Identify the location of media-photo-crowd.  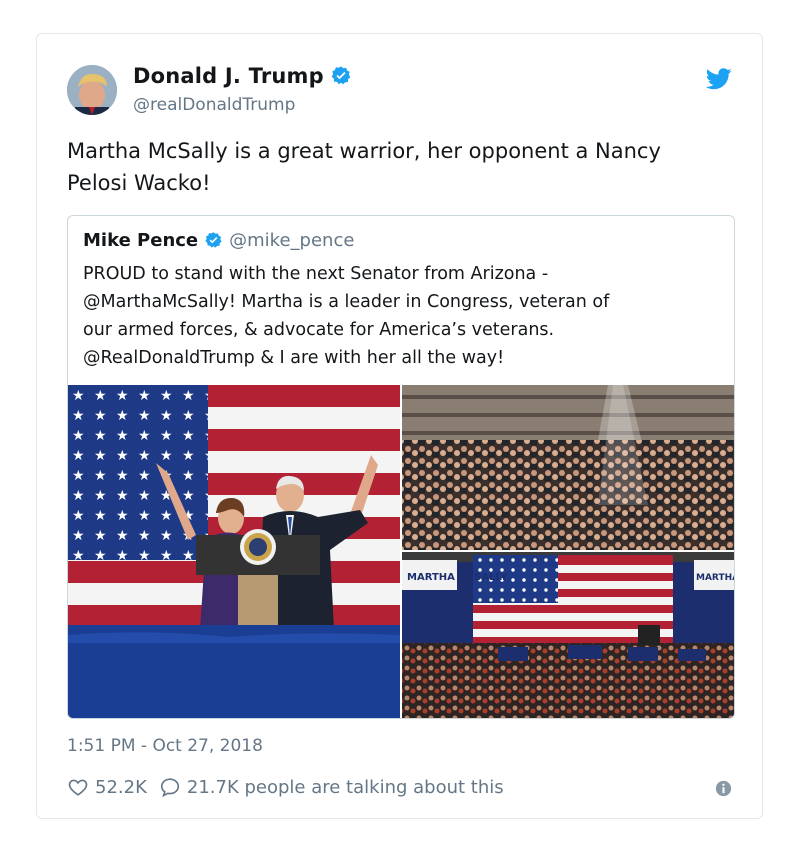
(568, 467).